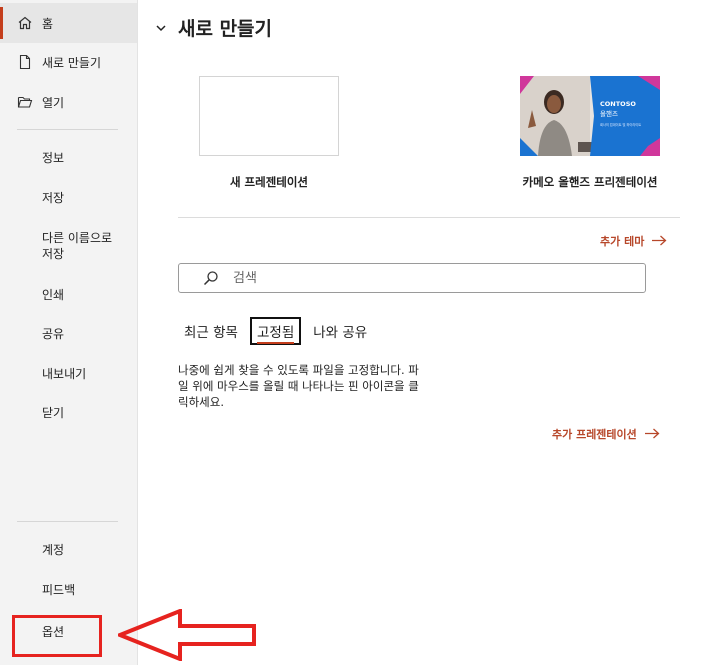 The width and height of the screenshot is (717, 665). Describe the element at coordinates (161, 28) in the screenshot. I see `chevron-down-icon` at that location.